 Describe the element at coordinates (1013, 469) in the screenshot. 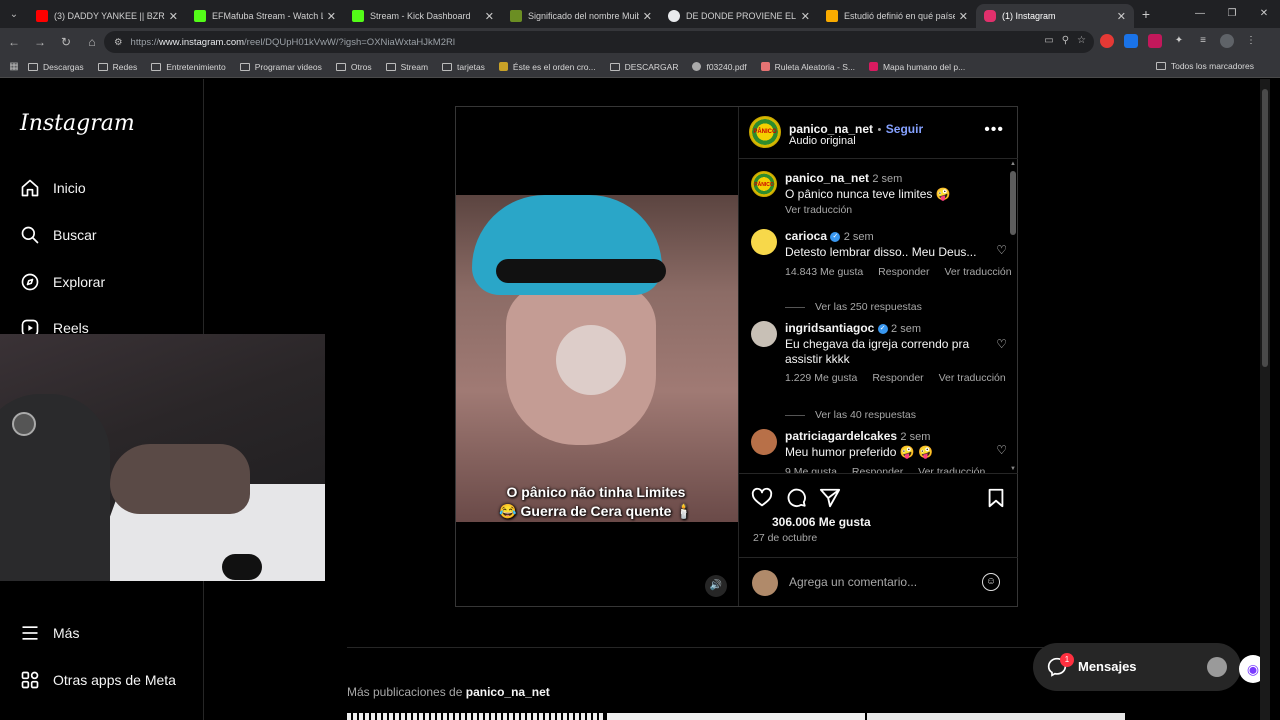

I see `scroll-down-icon: ▼` at that location.